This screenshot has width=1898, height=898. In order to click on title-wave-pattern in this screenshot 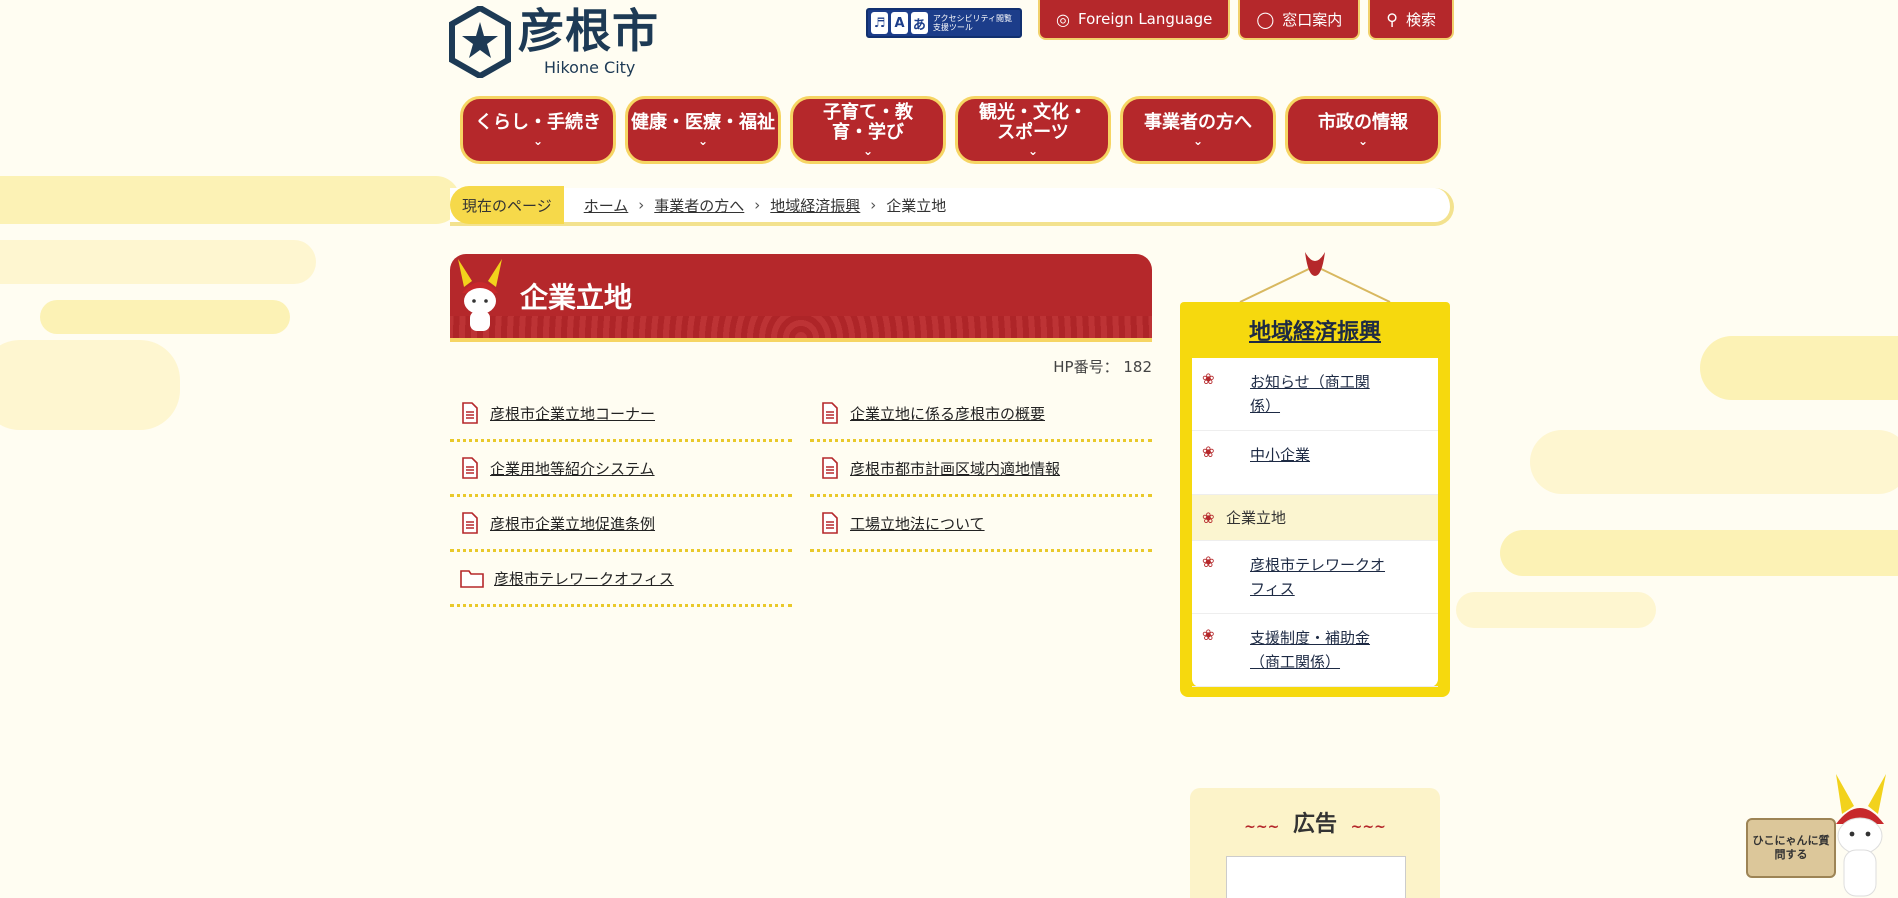, I will do `click(801, 327)`.